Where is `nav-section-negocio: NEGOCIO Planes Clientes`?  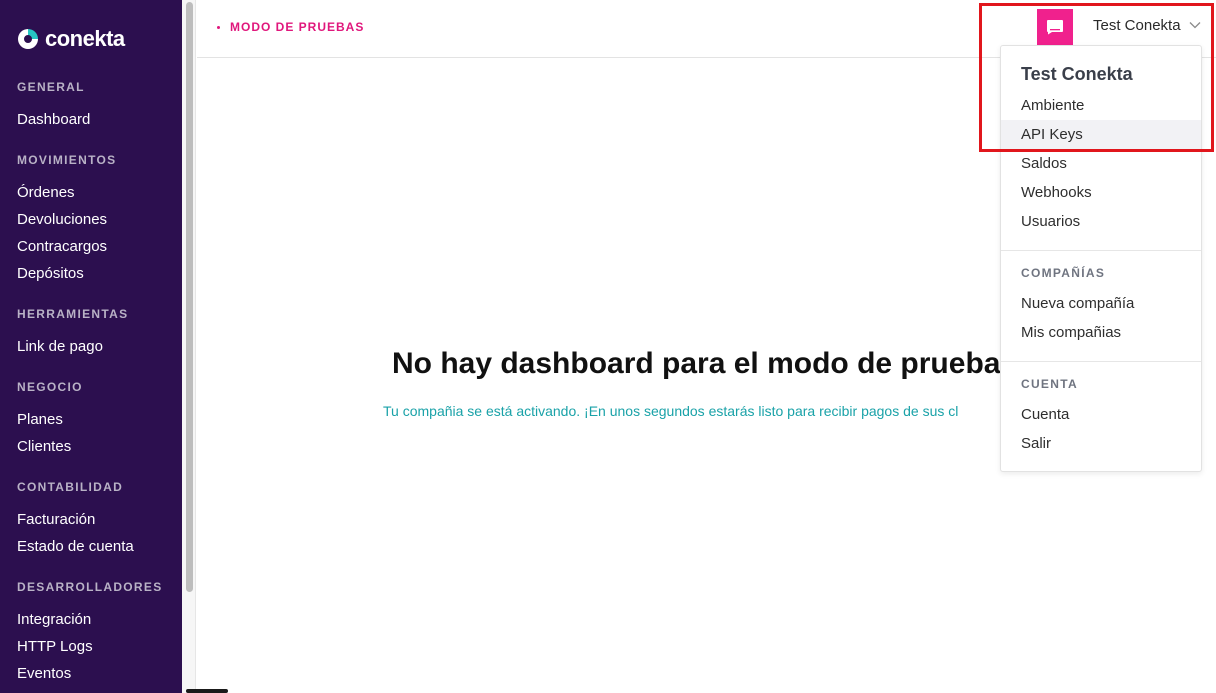 nav-section-negocio: NEGOCIO Planes Clientes is located at coordinates (50, 420).